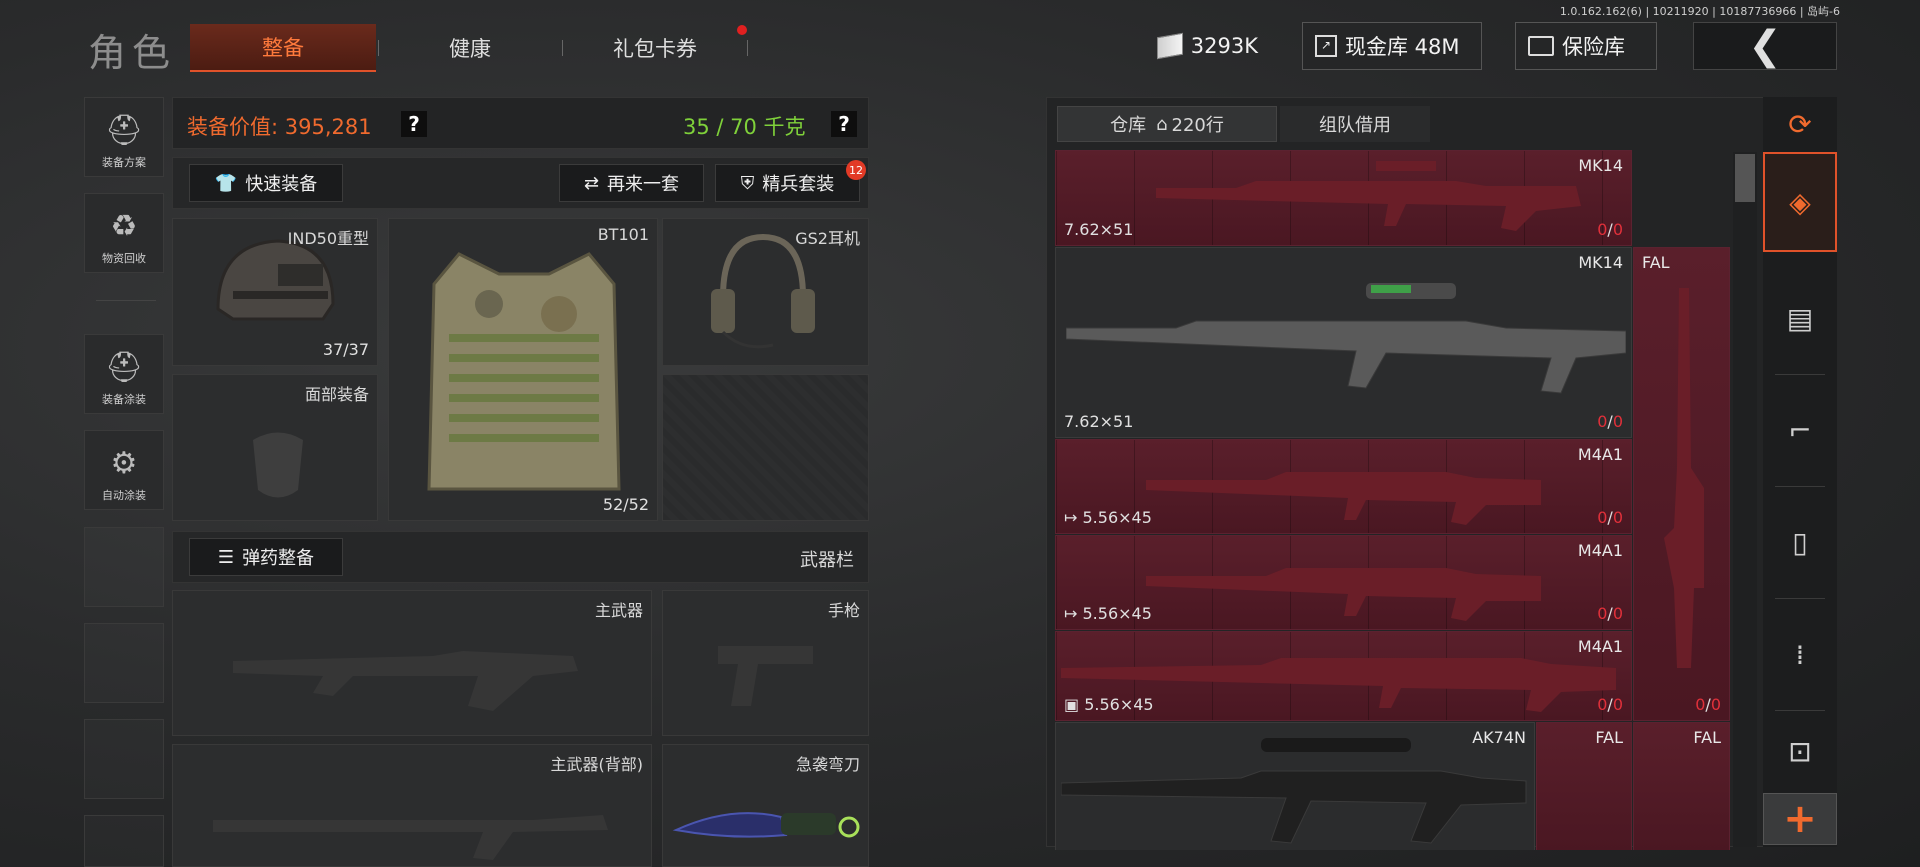 The image size is (1920, 867). What do you see at coordinates (765, 447) in the screenshot?
I see `empty-gear-slot` at bounding box center [765, 447].